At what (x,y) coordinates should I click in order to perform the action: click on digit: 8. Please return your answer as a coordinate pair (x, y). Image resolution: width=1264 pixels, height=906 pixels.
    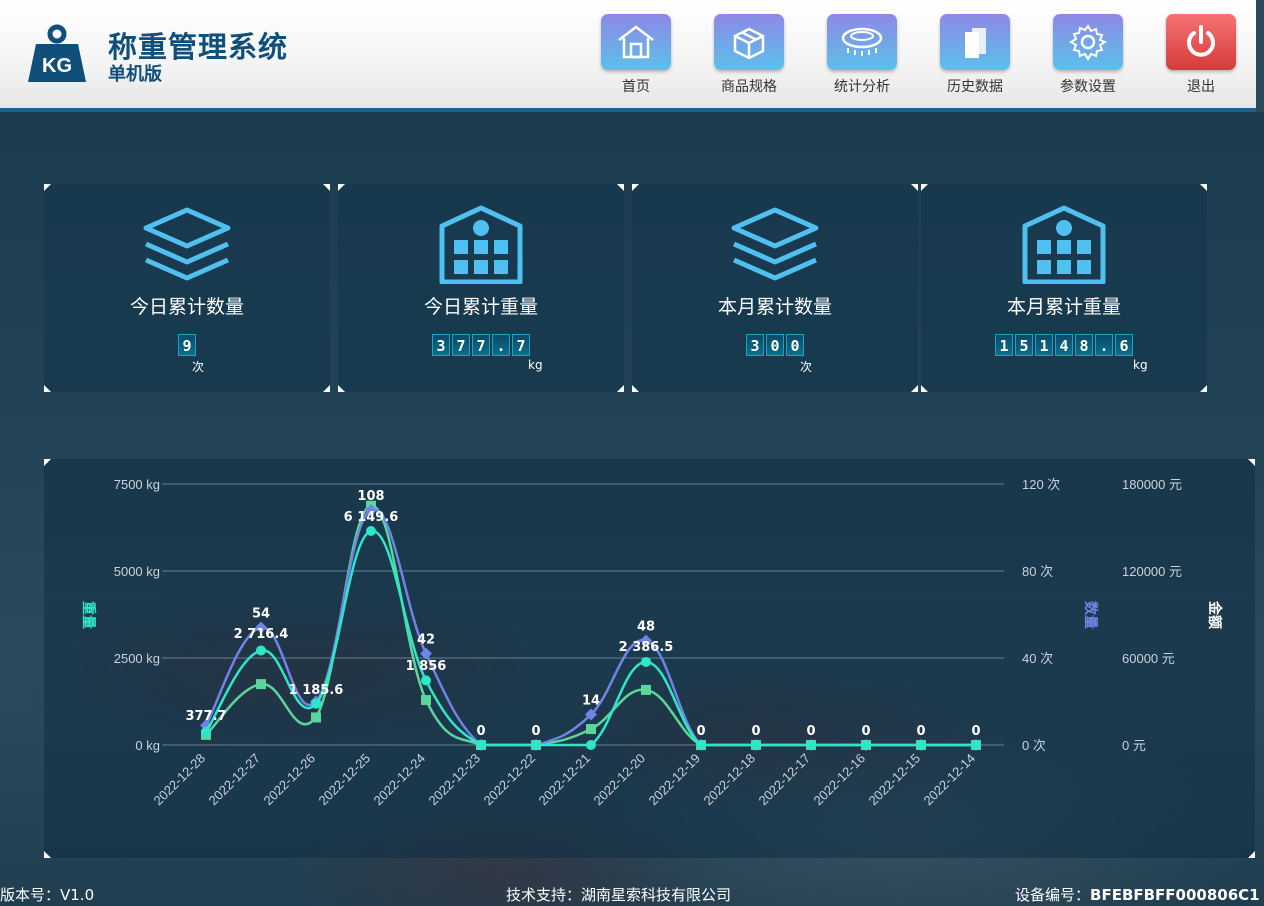
    Looking at the image, I should click on (1084, 345).